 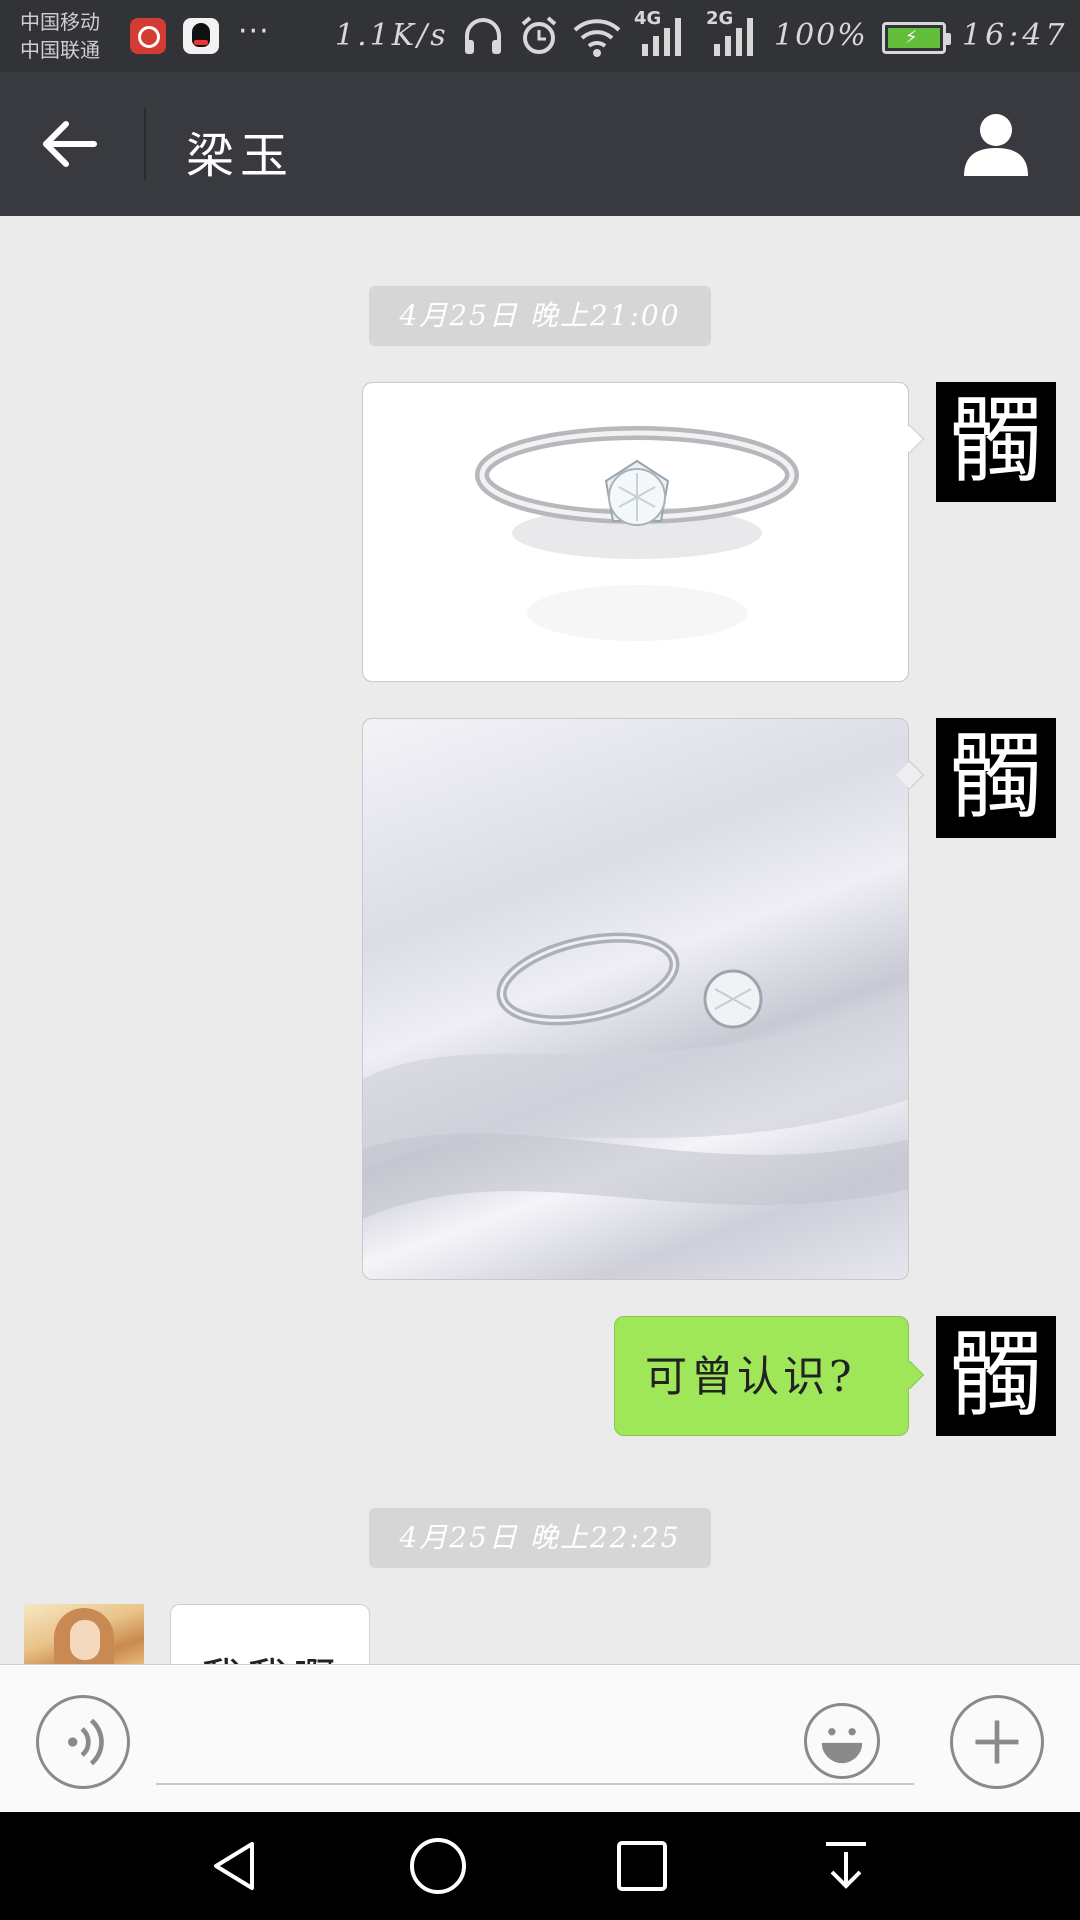 I want to click on carrier-2: 中国联通, so click(x=60, y=50).